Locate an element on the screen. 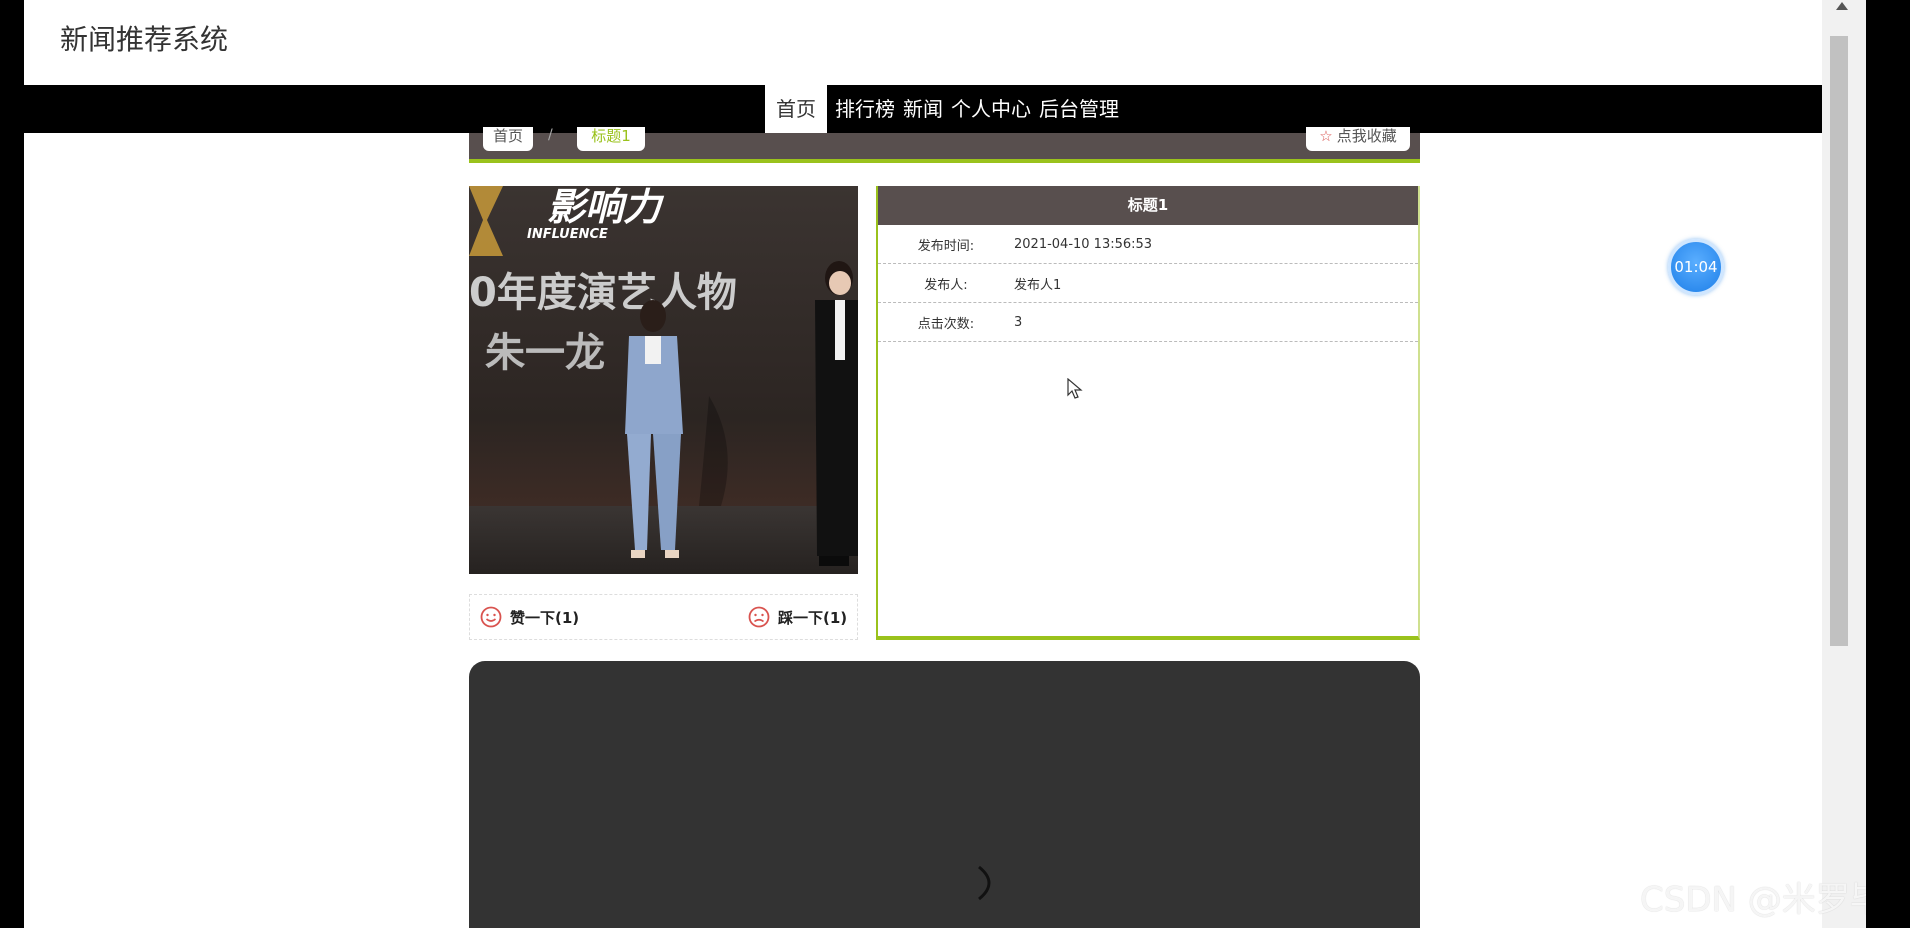 The width and height of the screenshot is (1910, 928). info-row-click-count: 点击次数: 3 is located at coordinates (1148, 322).